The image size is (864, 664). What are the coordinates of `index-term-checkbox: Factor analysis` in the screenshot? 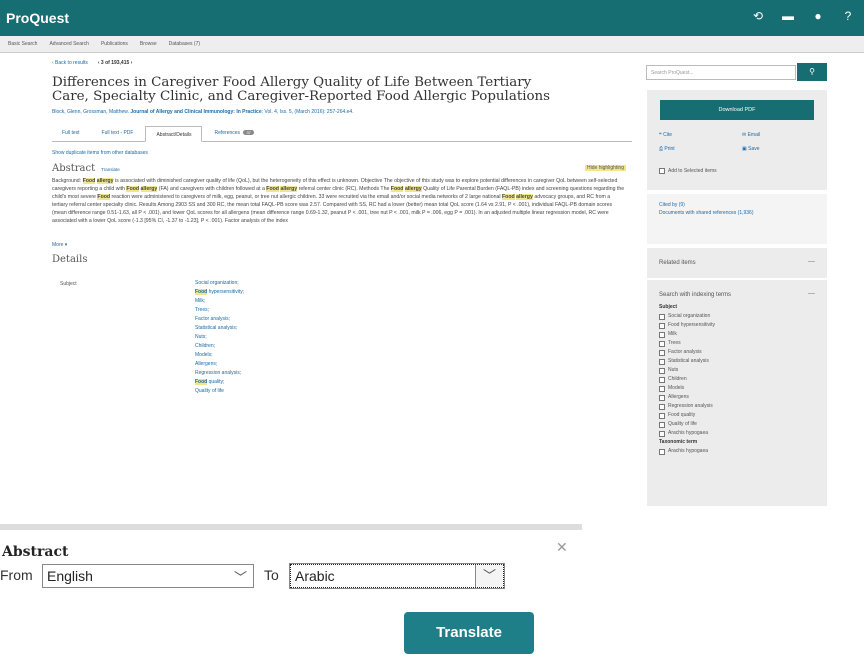 It's located at (687, 352).